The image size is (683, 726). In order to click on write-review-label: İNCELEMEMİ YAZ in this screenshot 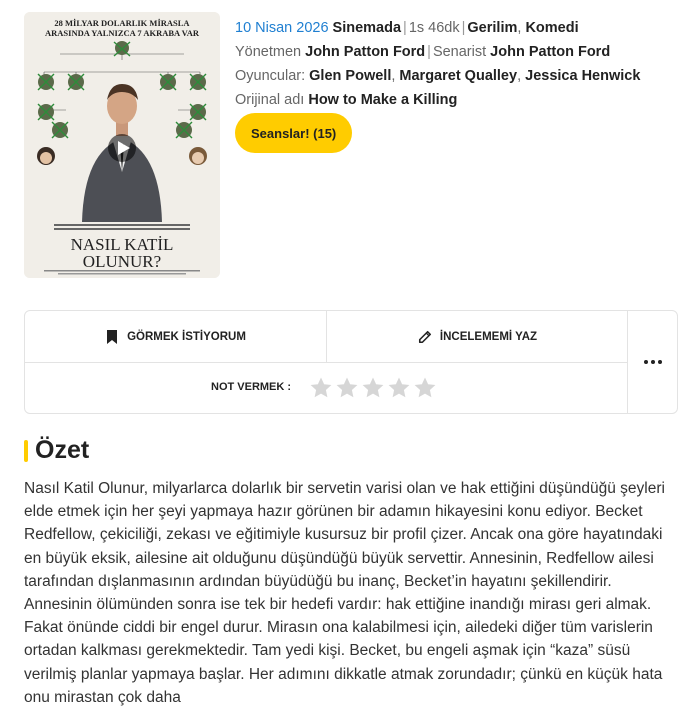, I will do `click(488, 336)`.